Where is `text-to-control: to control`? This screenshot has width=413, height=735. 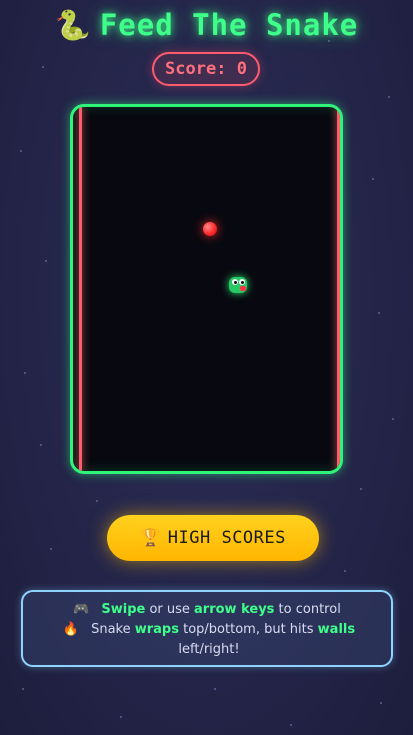 text-to-control: to control is located at coordinates (307, 609).